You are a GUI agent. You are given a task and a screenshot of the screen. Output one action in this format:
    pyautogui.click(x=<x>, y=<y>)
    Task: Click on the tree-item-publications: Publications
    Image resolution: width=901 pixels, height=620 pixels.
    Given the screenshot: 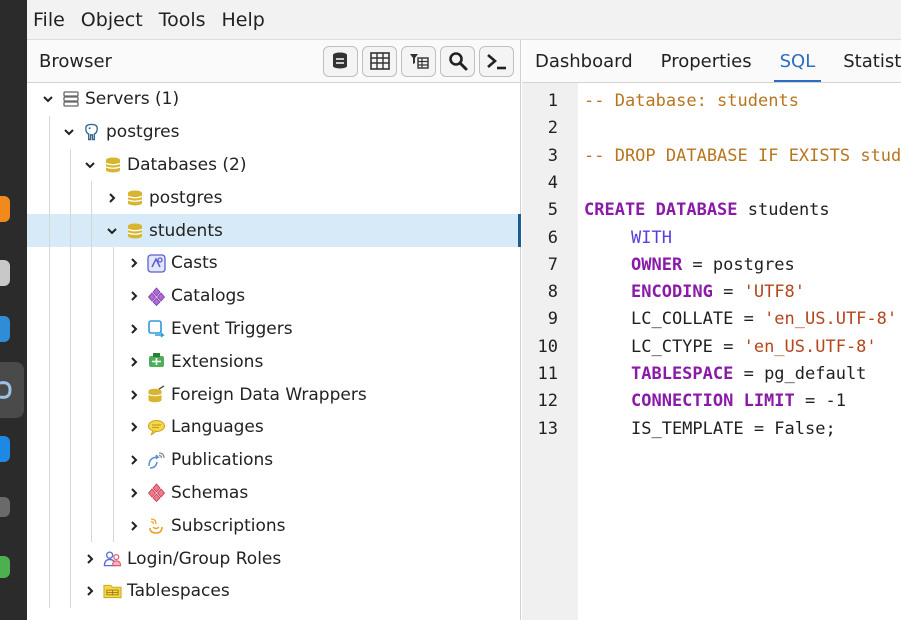 What is the action you would take?
    pyautogui.click(x=274, y=460)
    